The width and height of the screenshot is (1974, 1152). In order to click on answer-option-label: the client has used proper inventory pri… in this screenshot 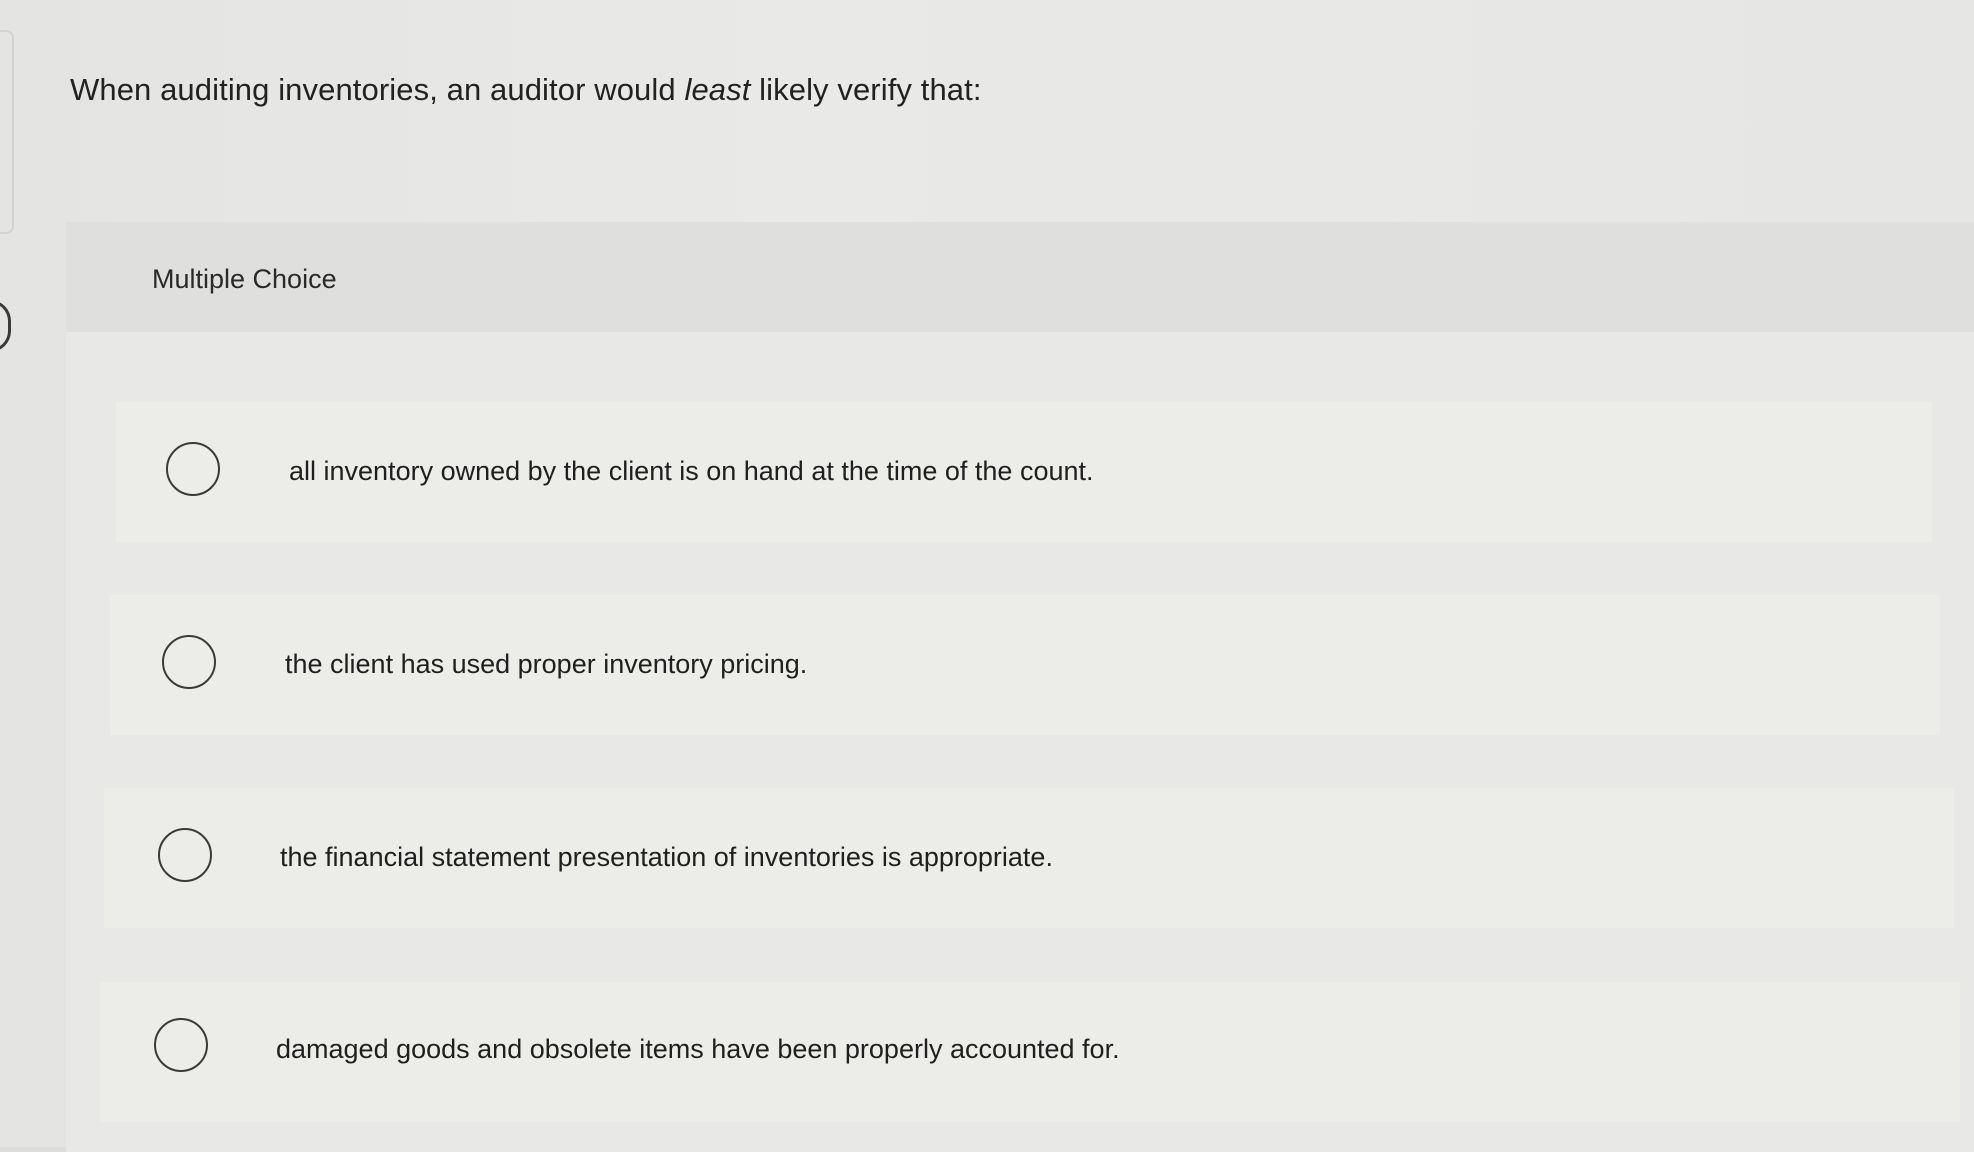, I will do `click(546, 664)`.